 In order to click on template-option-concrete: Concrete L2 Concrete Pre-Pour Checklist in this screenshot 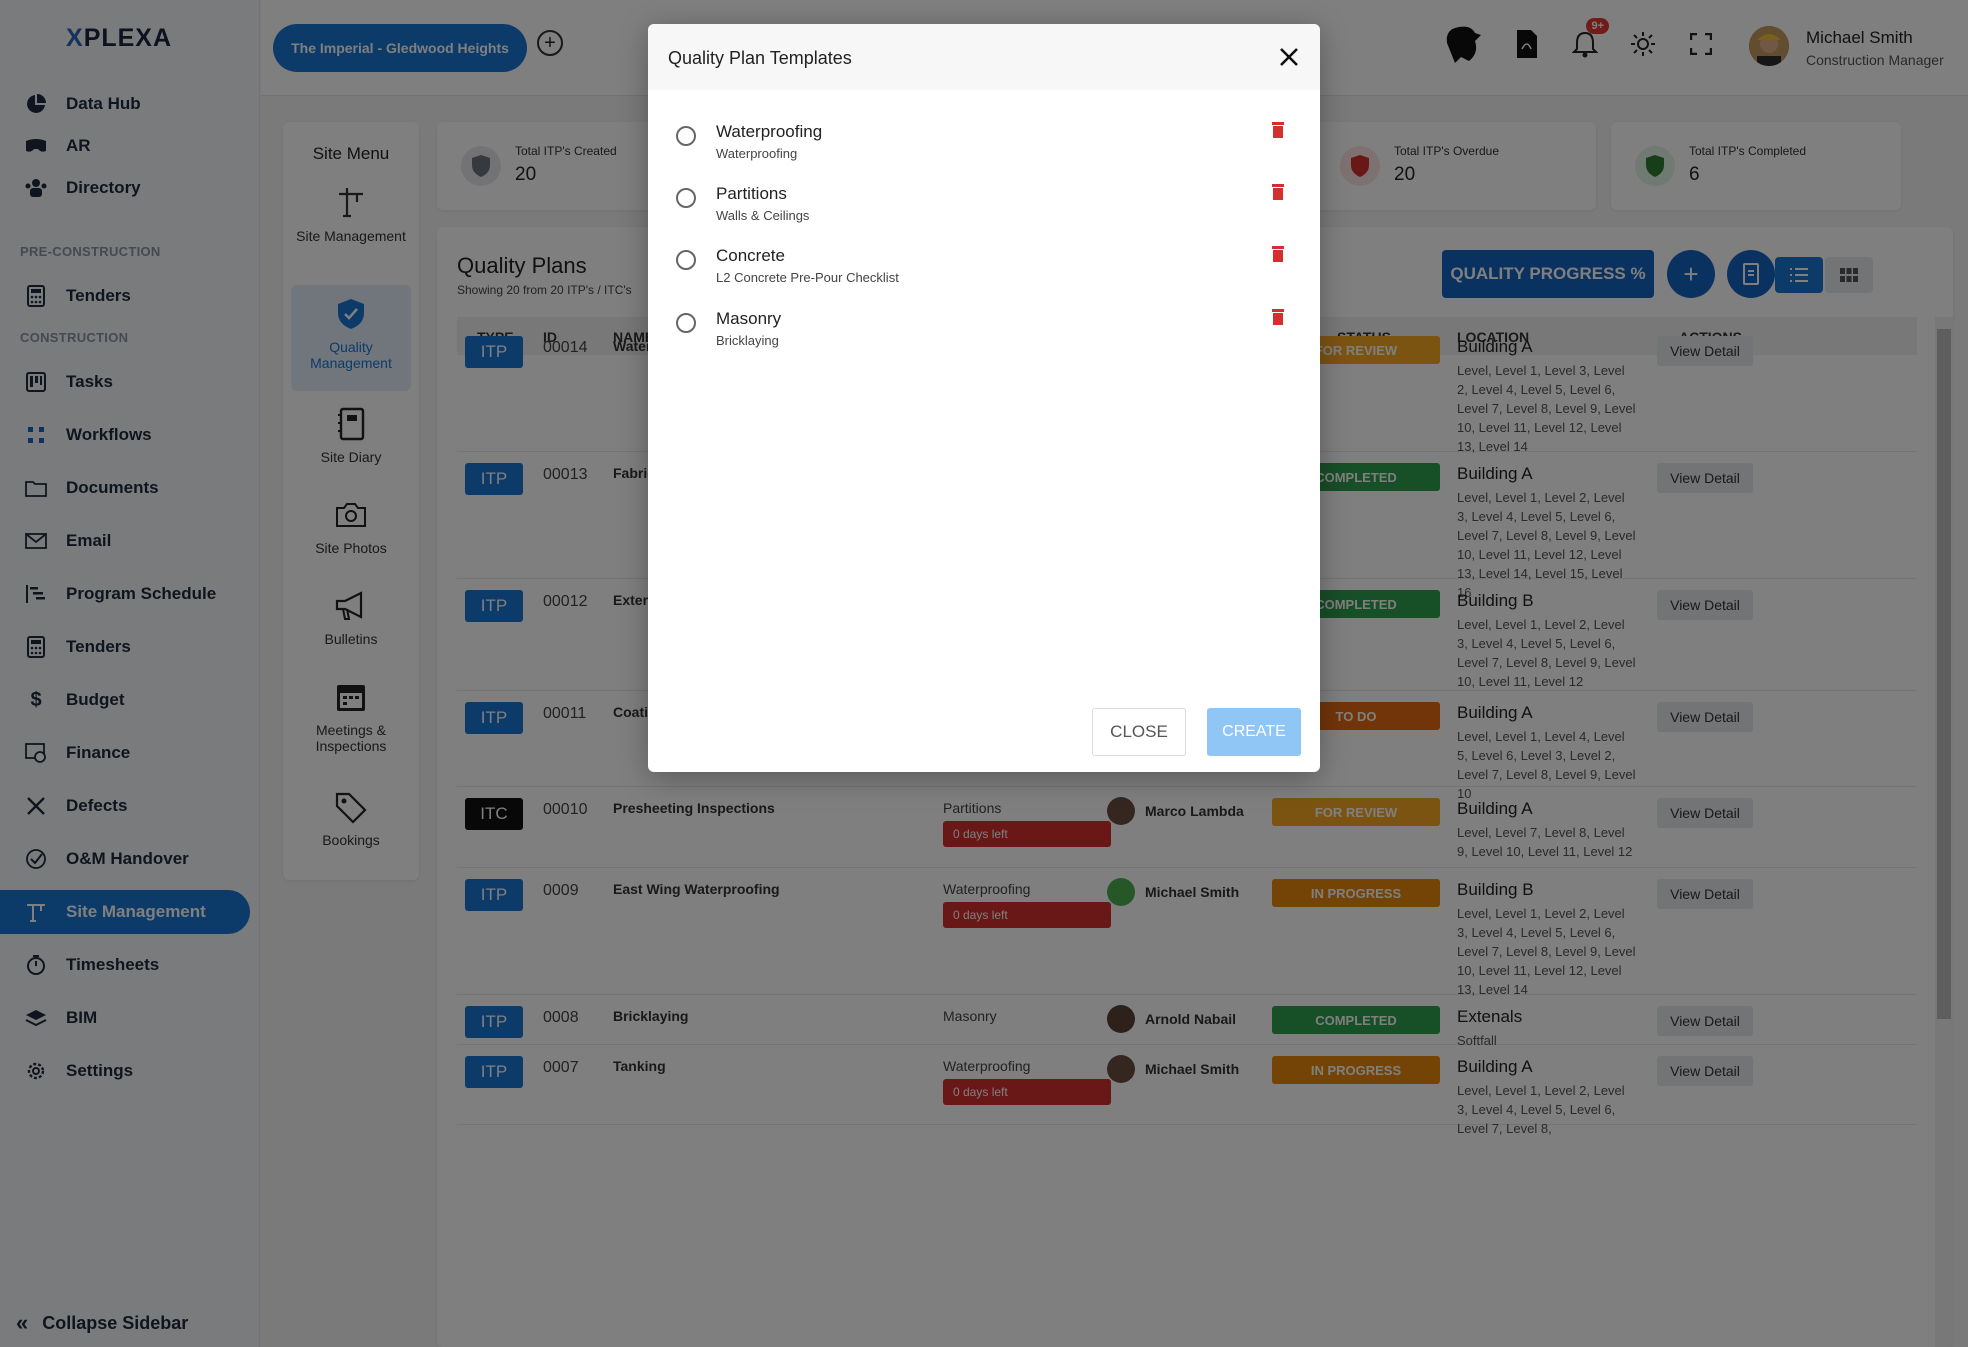, I will do `click(982, 271)`.